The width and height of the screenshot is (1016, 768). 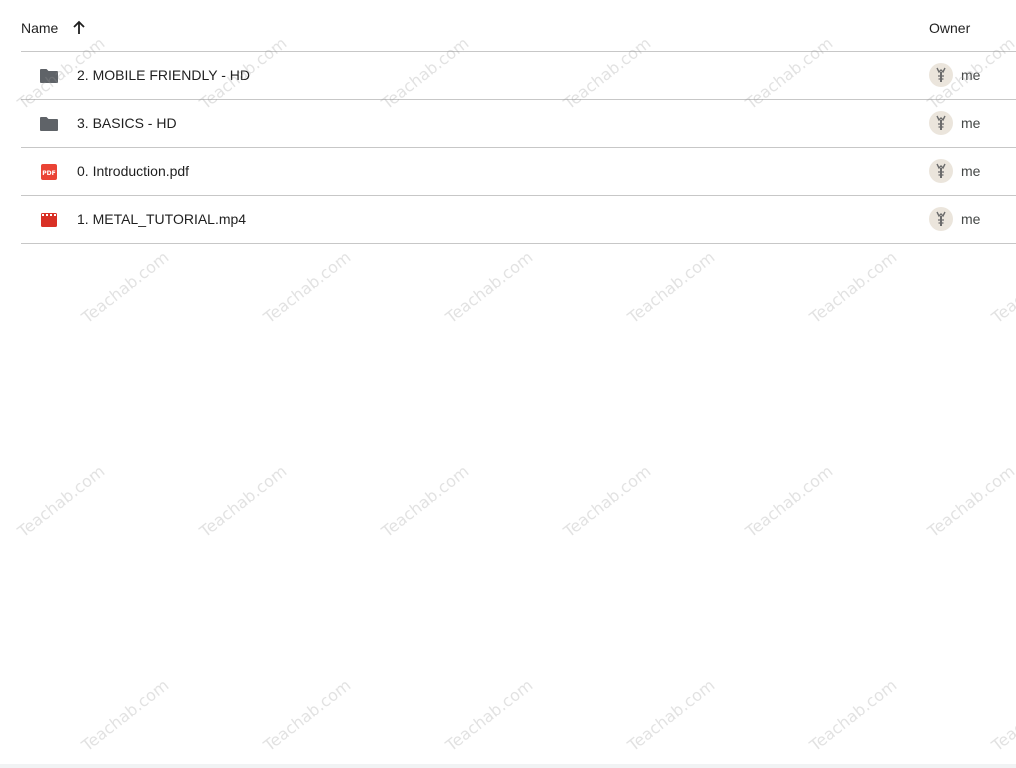 I want to click on pdf-icon: PDF, so click(x=49, y=172).